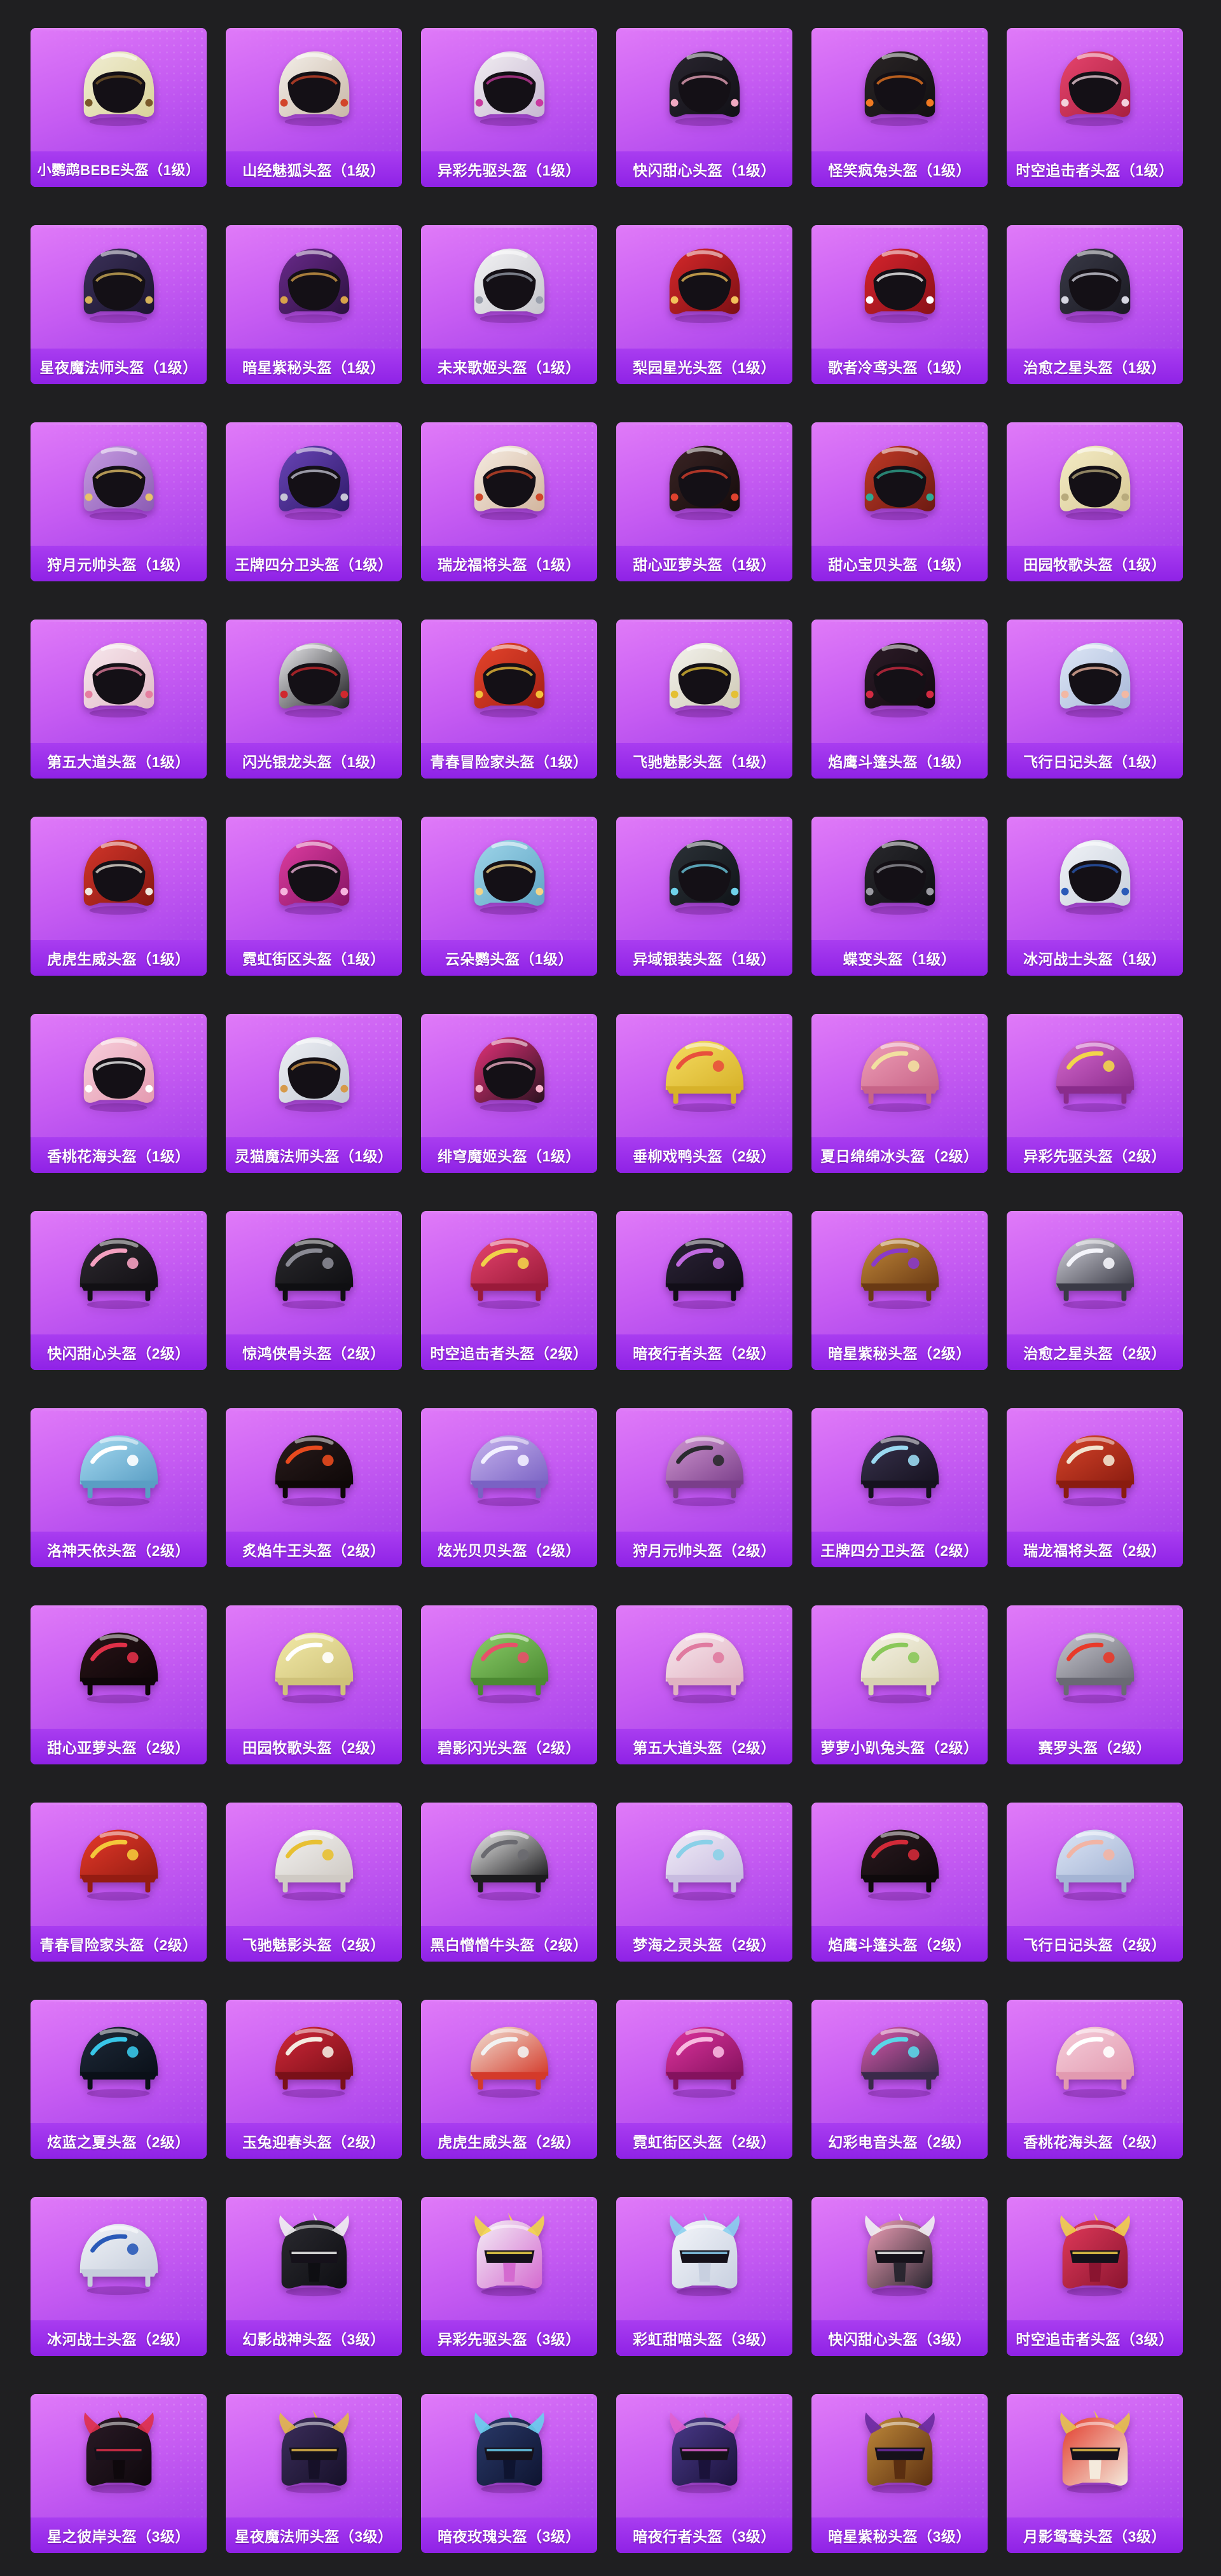  Describe the element at coordinates (509, 1882) in the screenshot. I see `helmet-card: 黑白憎憎牛头盔（2级）` at that location.